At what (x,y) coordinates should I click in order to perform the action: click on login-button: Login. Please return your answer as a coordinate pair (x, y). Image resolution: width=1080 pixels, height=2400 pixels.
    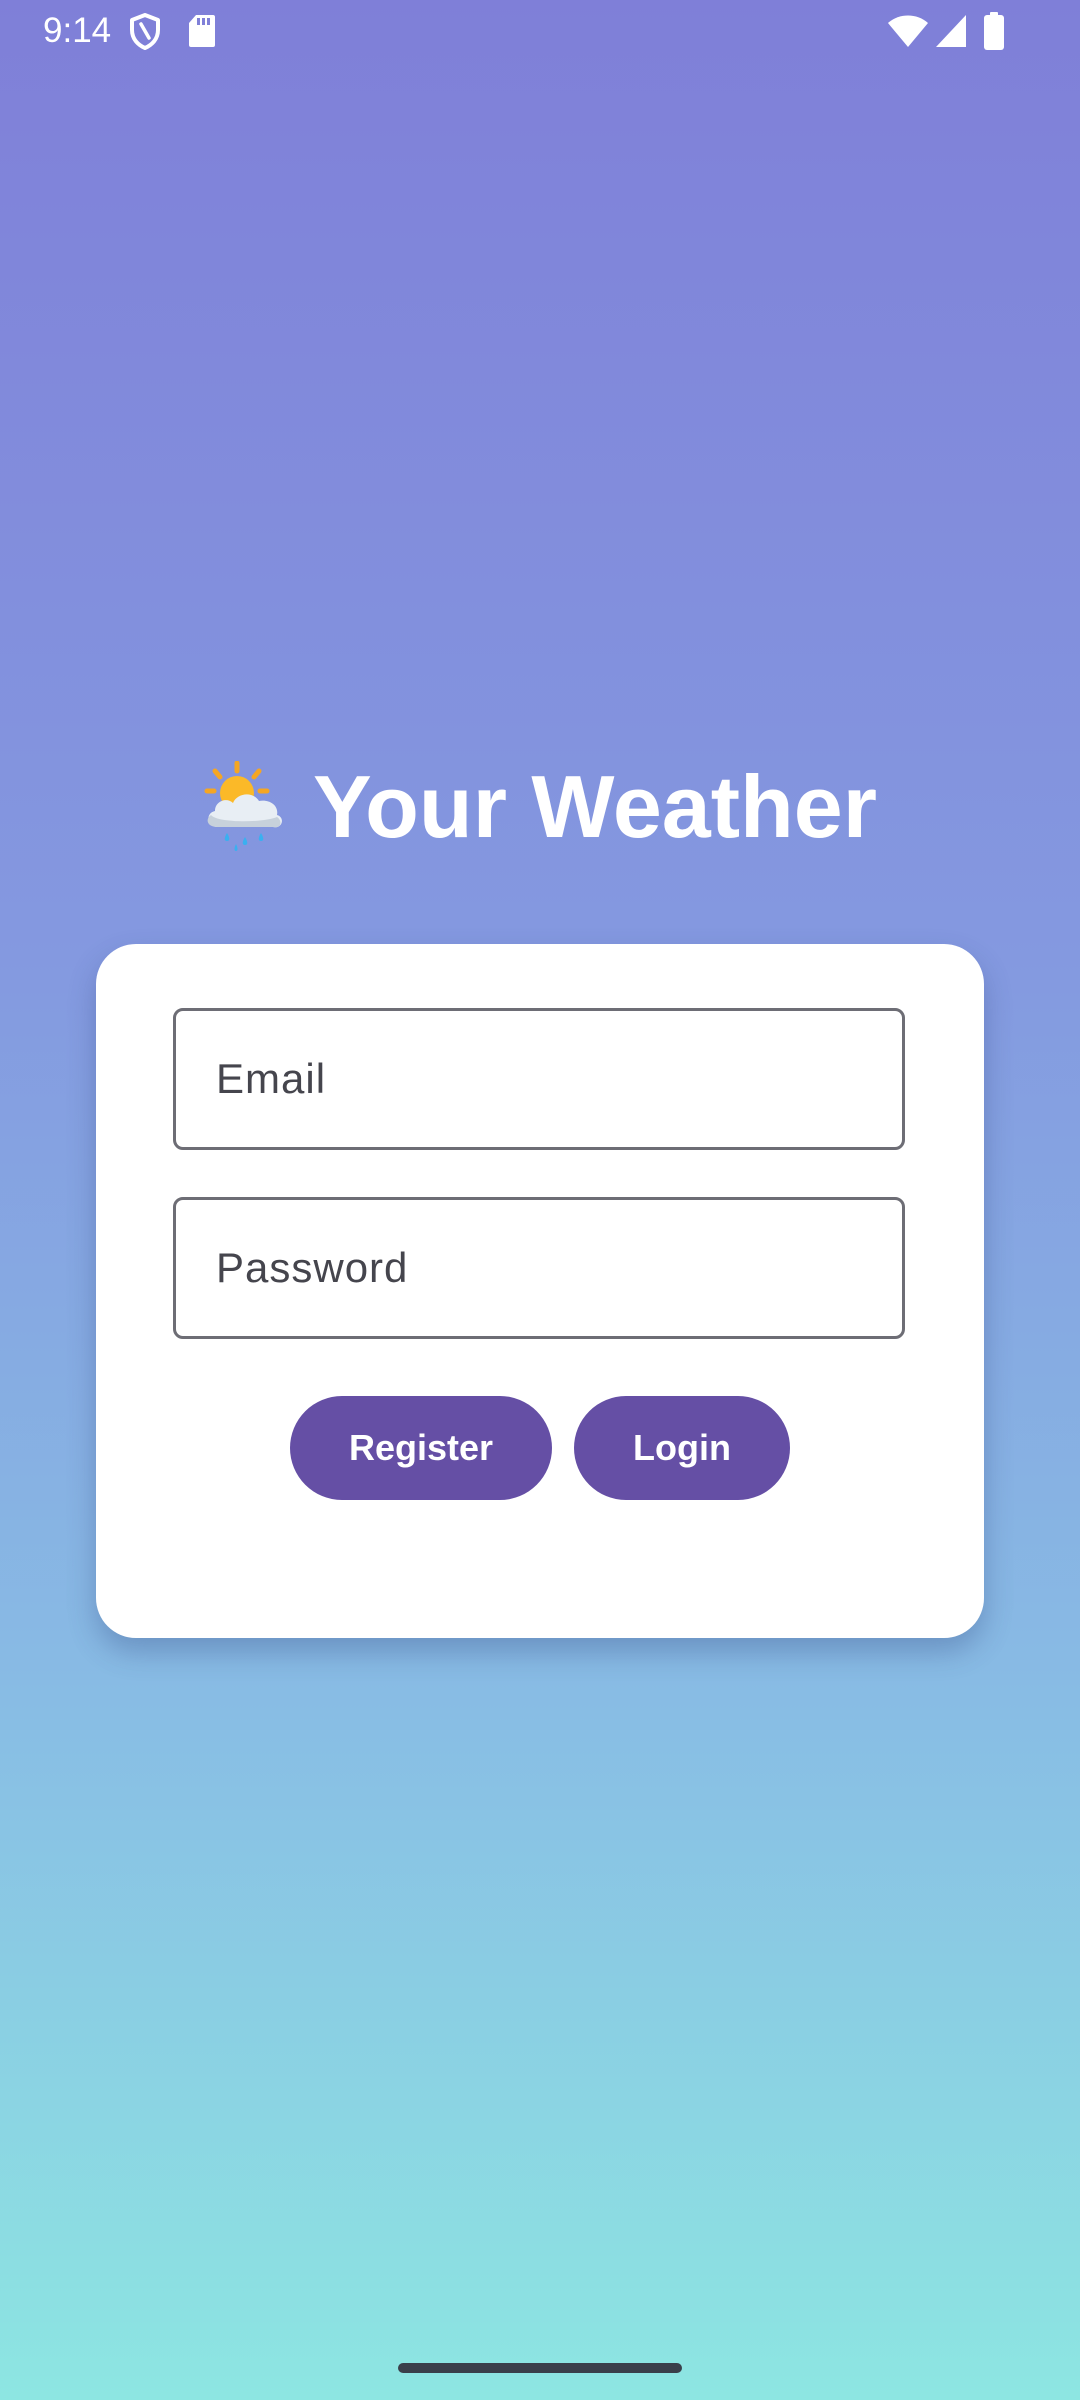
    Looking at the image, I should click on (682, 1448).